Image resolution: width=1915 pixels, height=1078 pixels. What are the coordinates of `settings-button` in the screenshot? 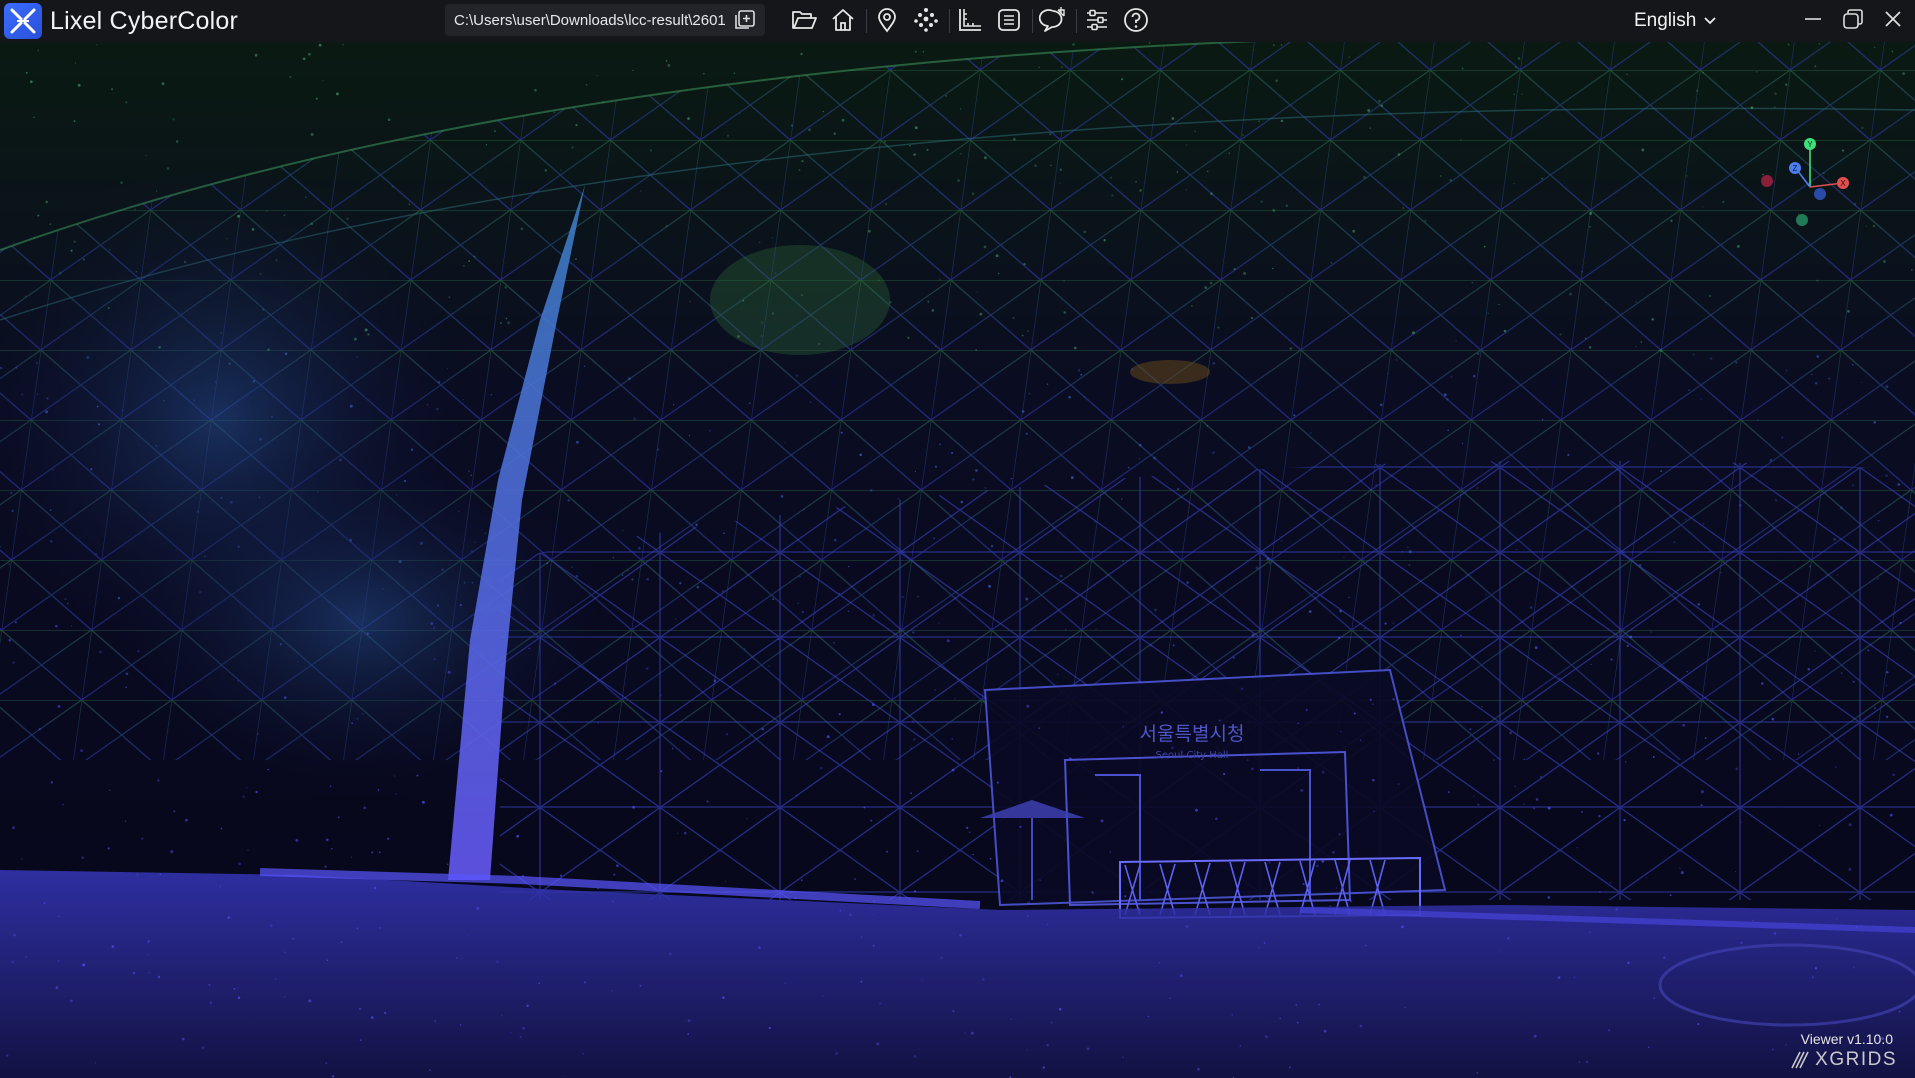 It's located at (1097, 20).